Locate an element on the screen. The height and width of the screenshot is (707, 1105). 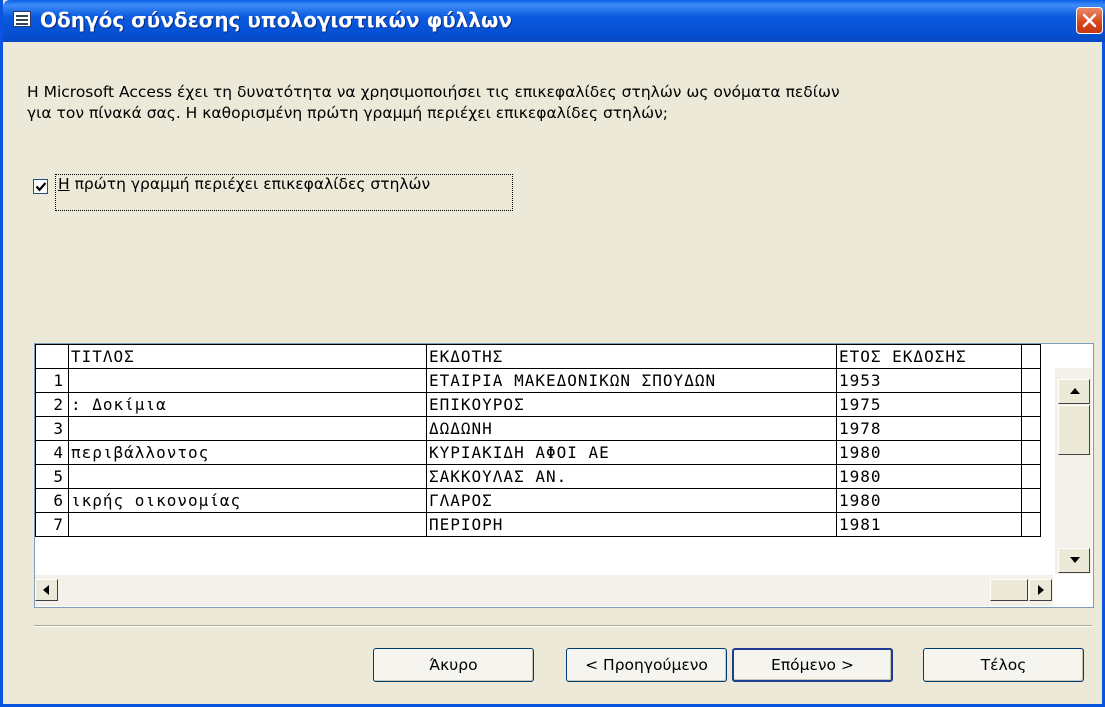
first-row-headers-checkbox is located at coordinates (40, 186).